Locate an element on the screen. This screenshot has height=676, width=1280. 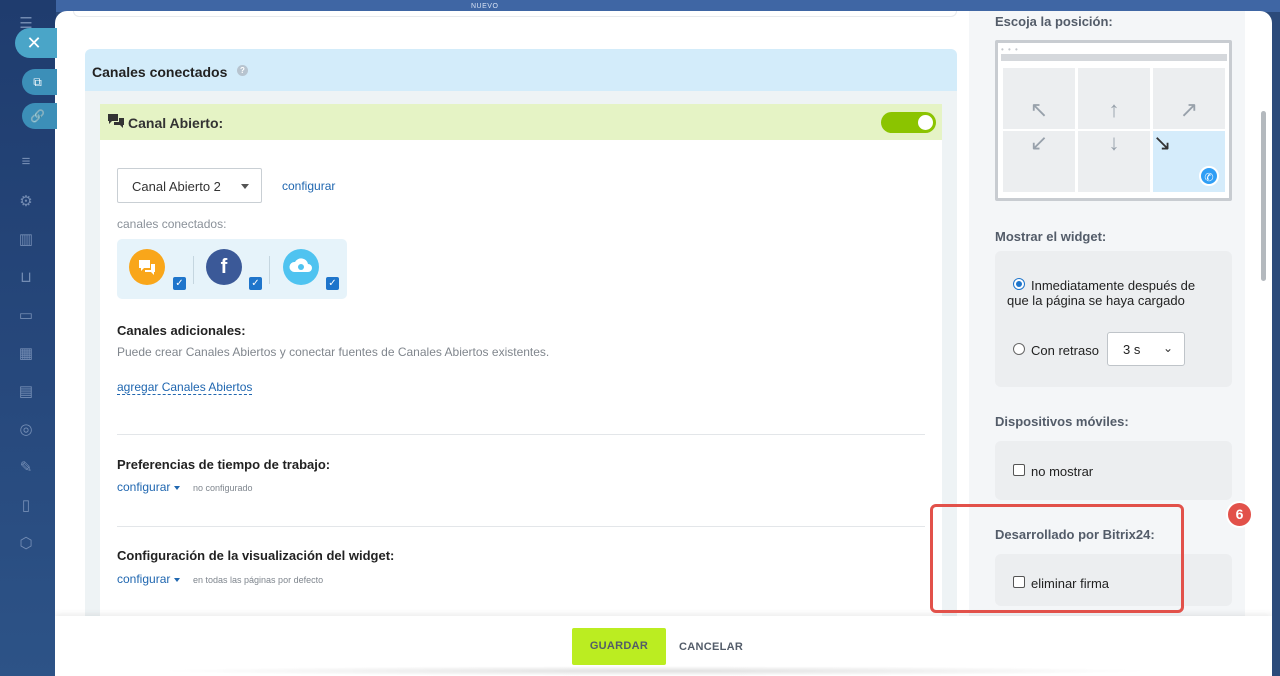
chat-bubbles-icon is located at coordinates (116, 121).